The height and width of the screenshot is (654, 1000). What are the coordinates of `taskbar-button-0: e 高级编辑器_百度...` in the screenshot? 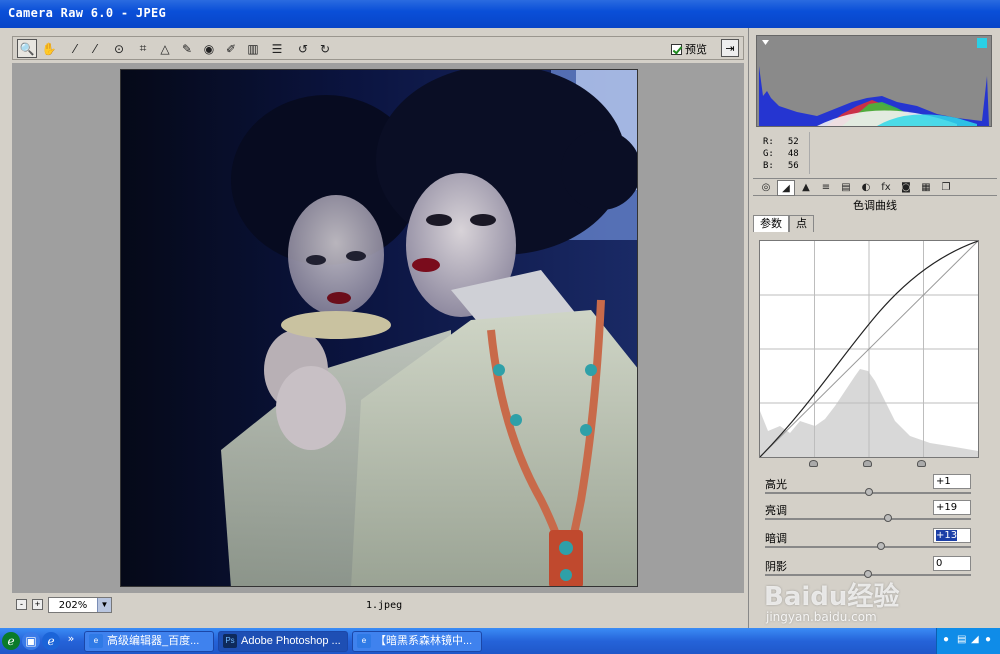 It's located at (149, 641).